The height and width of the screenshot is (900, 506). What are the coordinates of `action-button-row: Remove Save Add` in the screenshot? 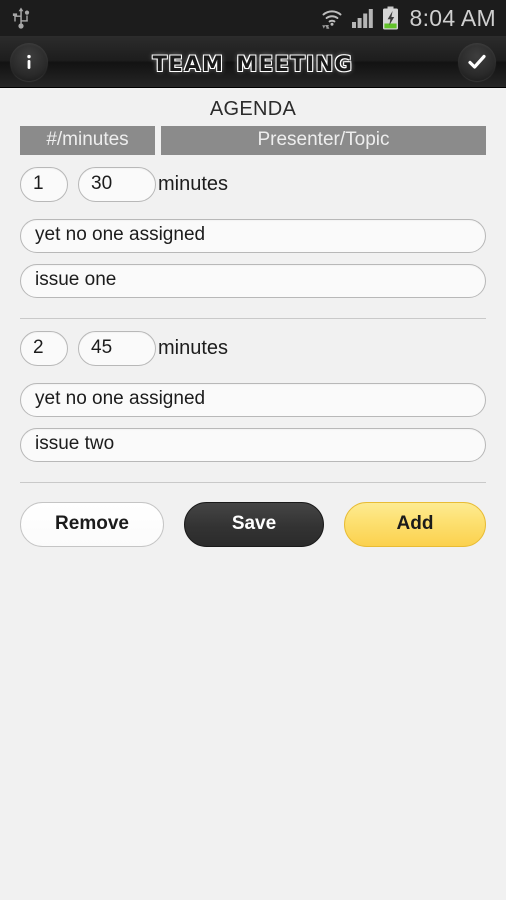 It's located at (253, 515).